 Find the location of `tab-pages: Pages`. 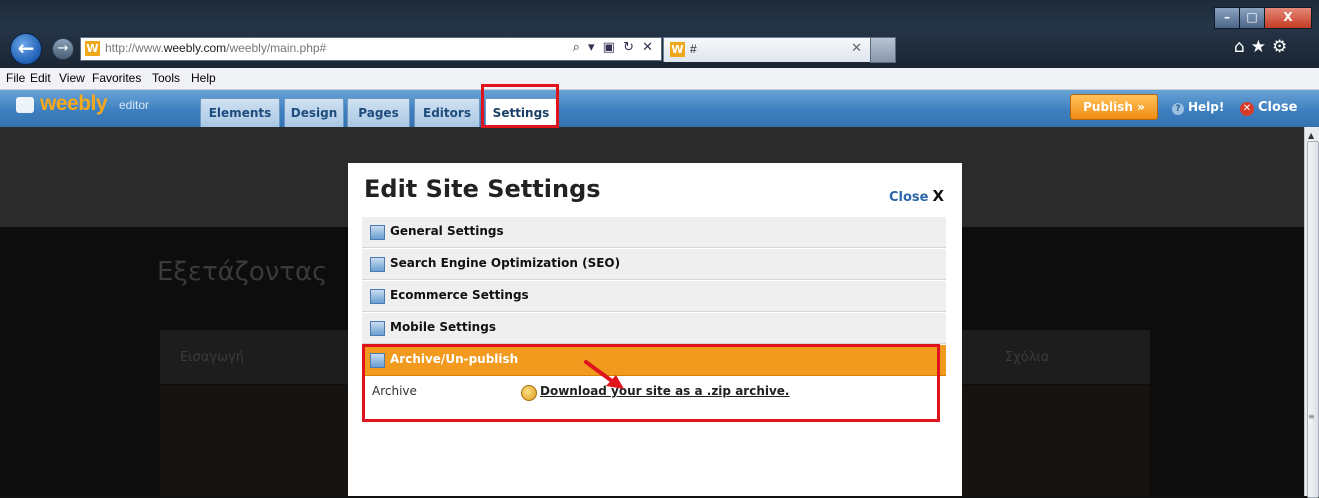

tab-pages: Pages is located at coordinates (378, 113).